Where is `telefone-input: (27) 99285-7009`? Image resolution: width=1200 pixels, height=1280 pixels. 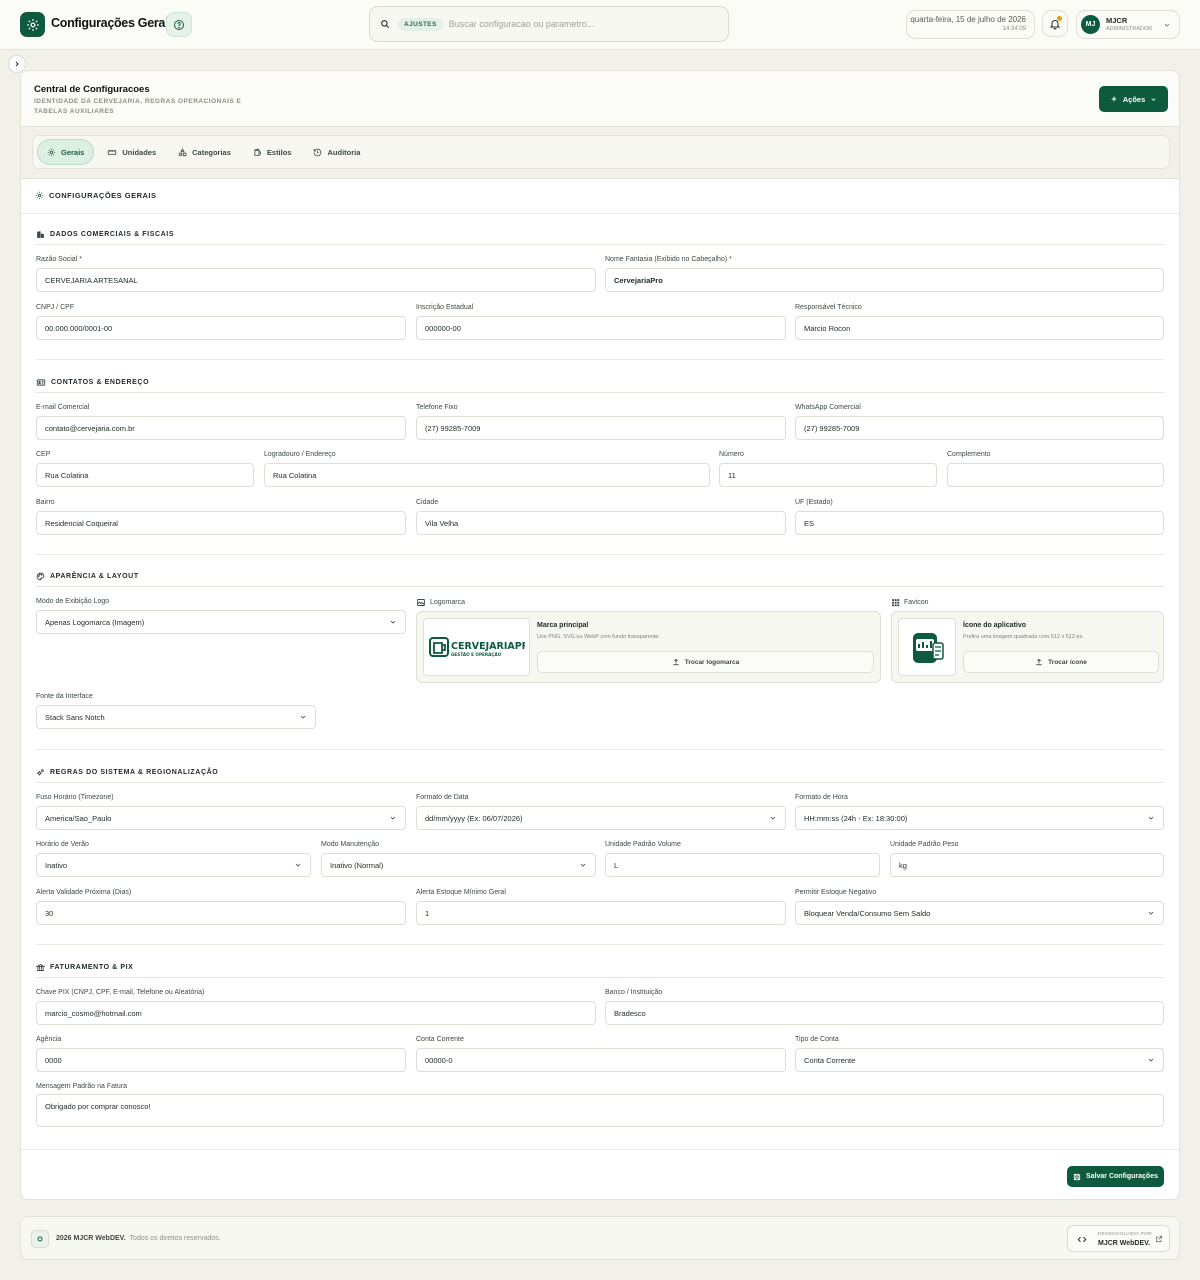
telefone-input: (27) 99285-7009 is located at coordinates (601, 428).